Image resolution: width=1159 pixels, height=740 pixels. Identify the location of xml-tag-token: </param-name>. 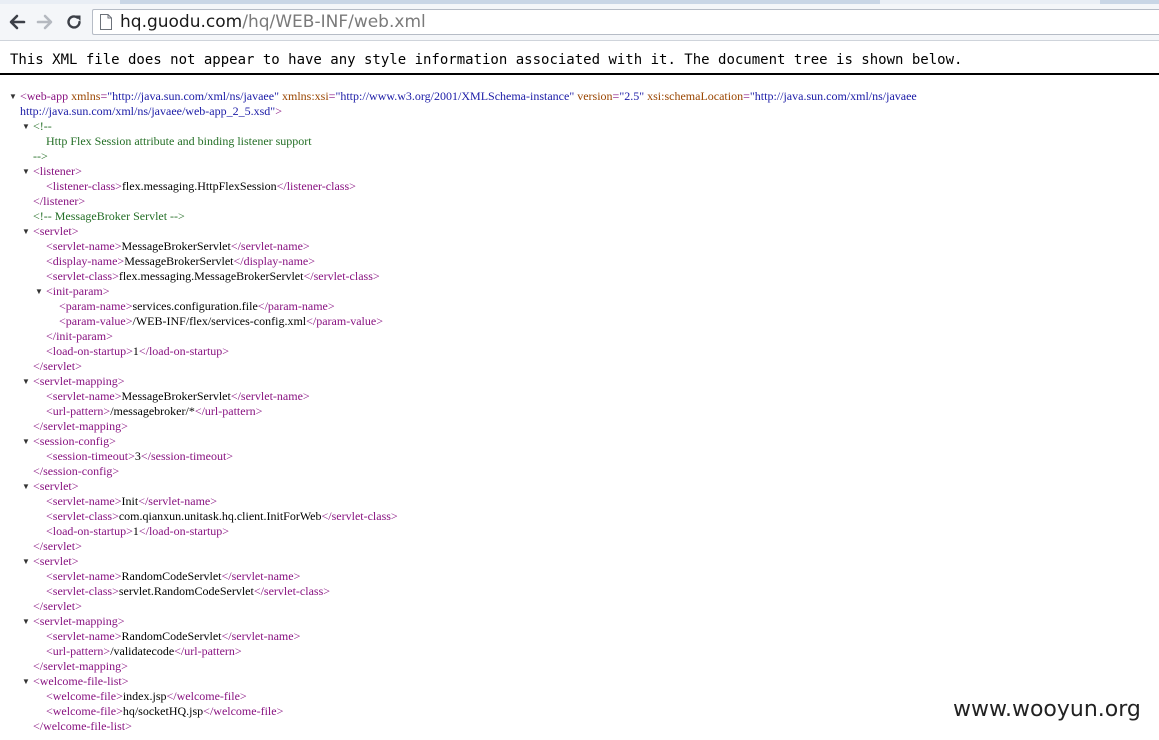
(296, 306).